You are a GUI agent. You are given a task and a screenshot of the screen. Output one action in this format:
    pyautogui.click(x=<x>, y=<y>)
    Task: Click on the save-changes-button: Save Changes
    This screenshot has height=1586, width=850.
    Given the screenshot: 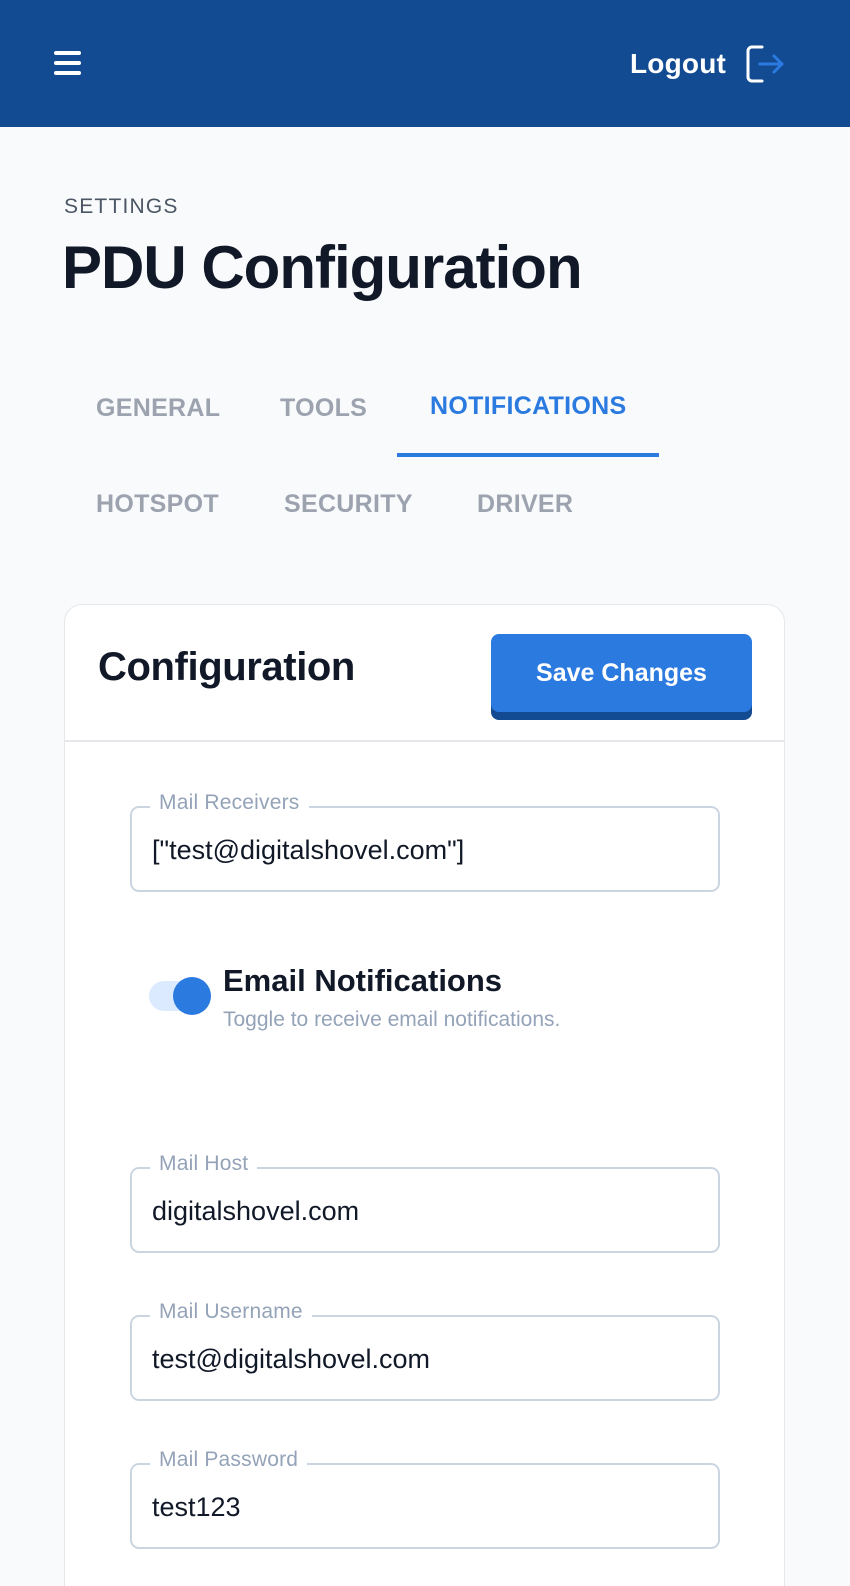 What is the action you would take?
    pyautogui.click(x=621, y=673)
    